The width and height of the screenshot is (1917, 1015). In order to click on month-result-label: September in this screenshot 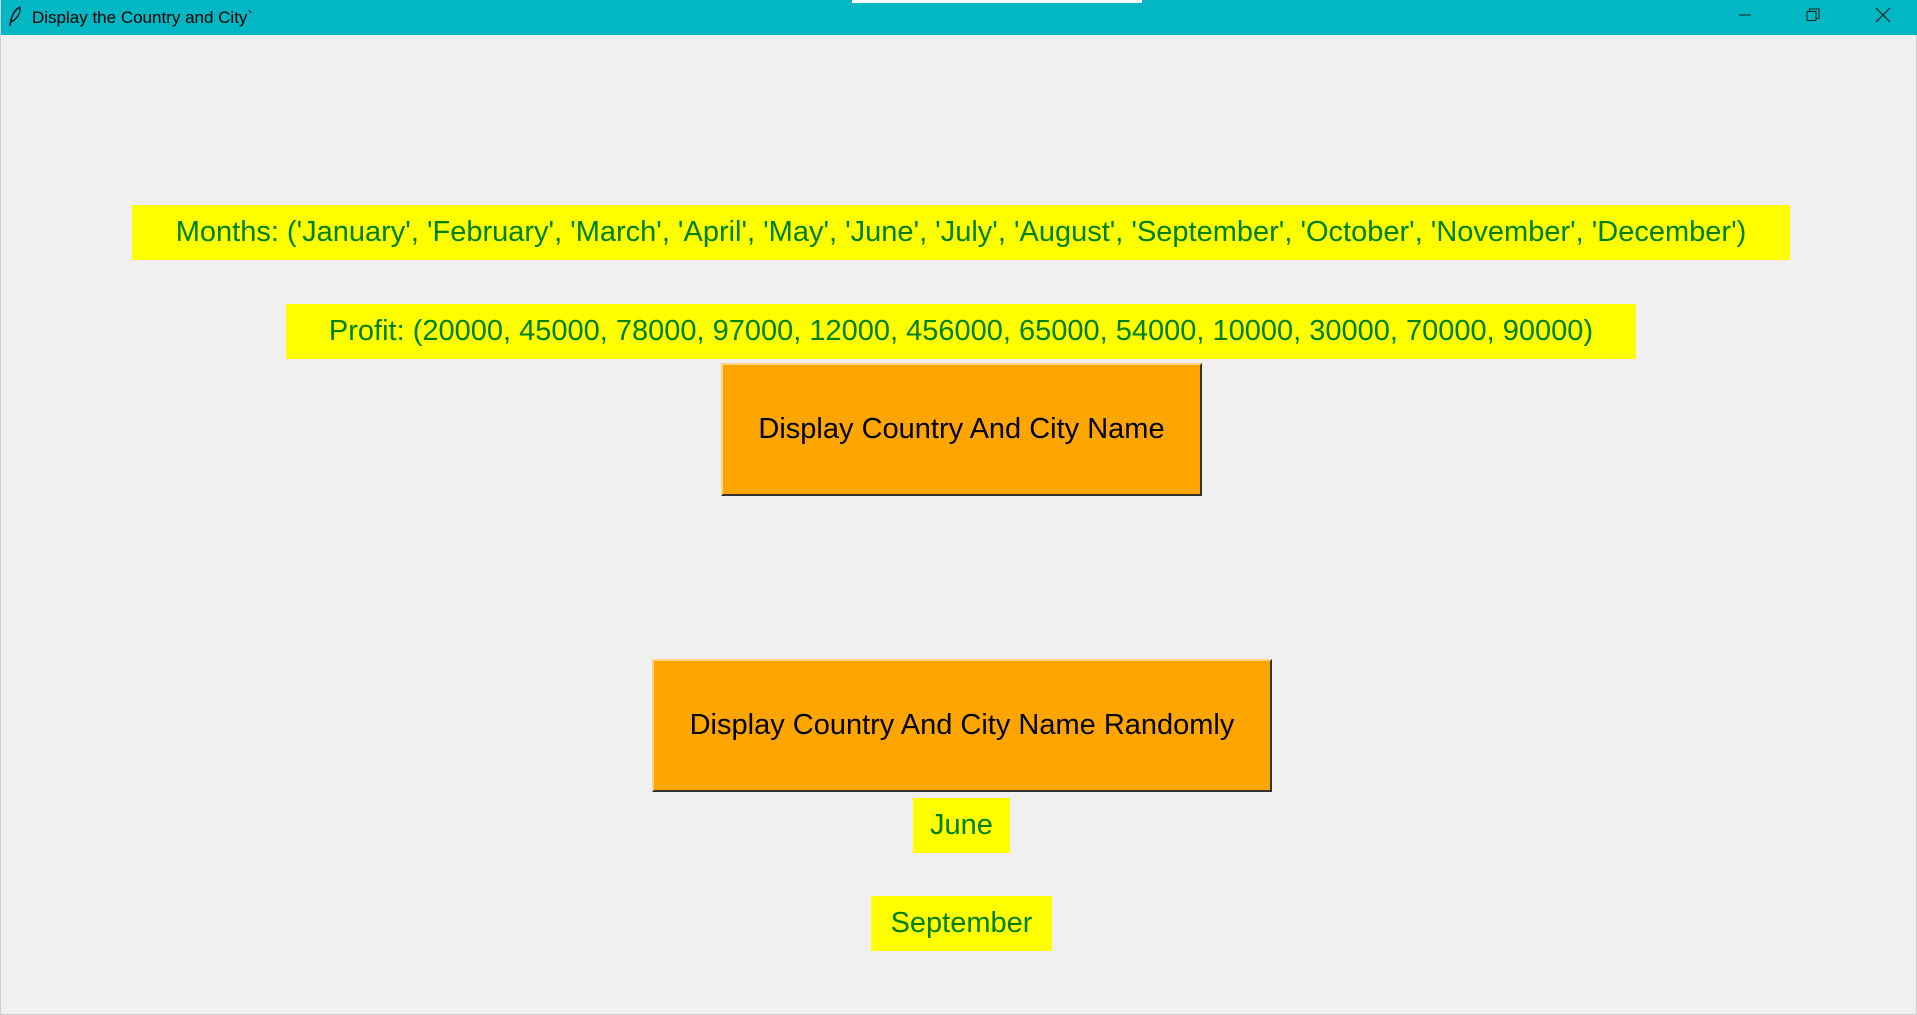, I will do `click(961, 923)`.